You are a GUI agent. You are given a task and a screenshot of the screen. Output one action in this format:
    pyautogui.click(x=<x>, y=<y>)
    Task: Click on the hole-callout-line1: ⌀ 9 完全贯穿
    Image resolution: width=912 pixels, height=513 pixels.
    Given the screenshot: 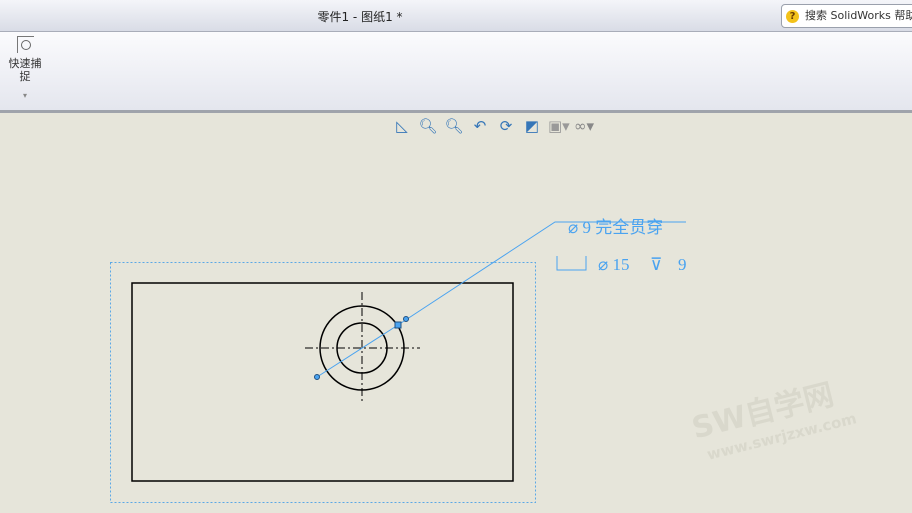 What is the action you would take?
    pyautogui.click(x=615, y=227)
    